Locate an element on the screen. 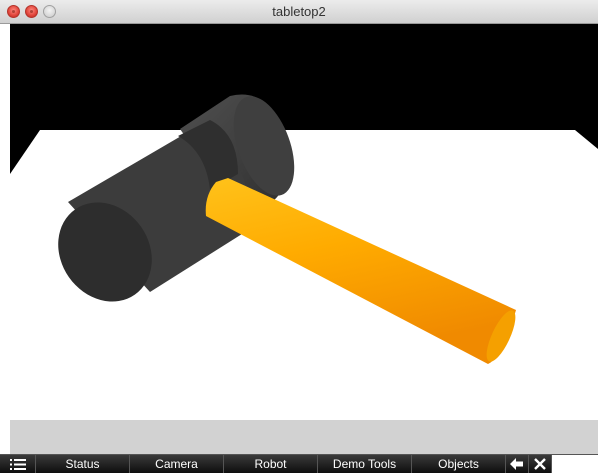  menu-button is located at coordinates (18, 464).